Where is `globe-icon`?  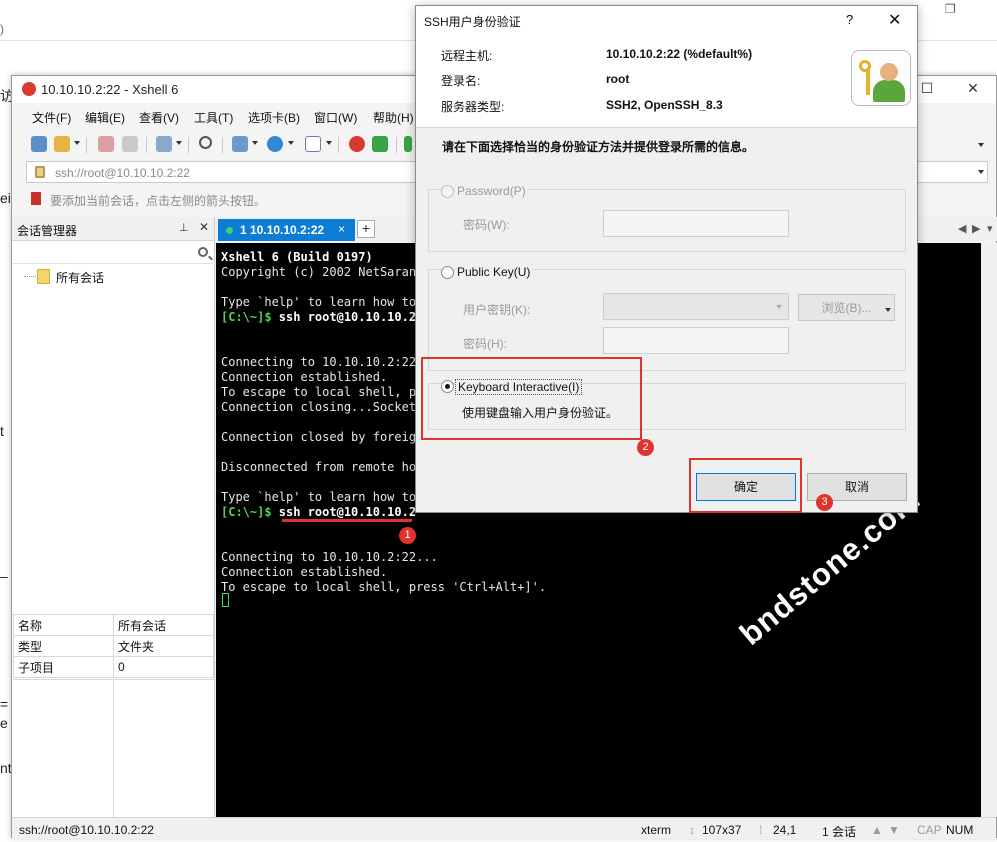
globe-icon is located at coordinates (275, 144).